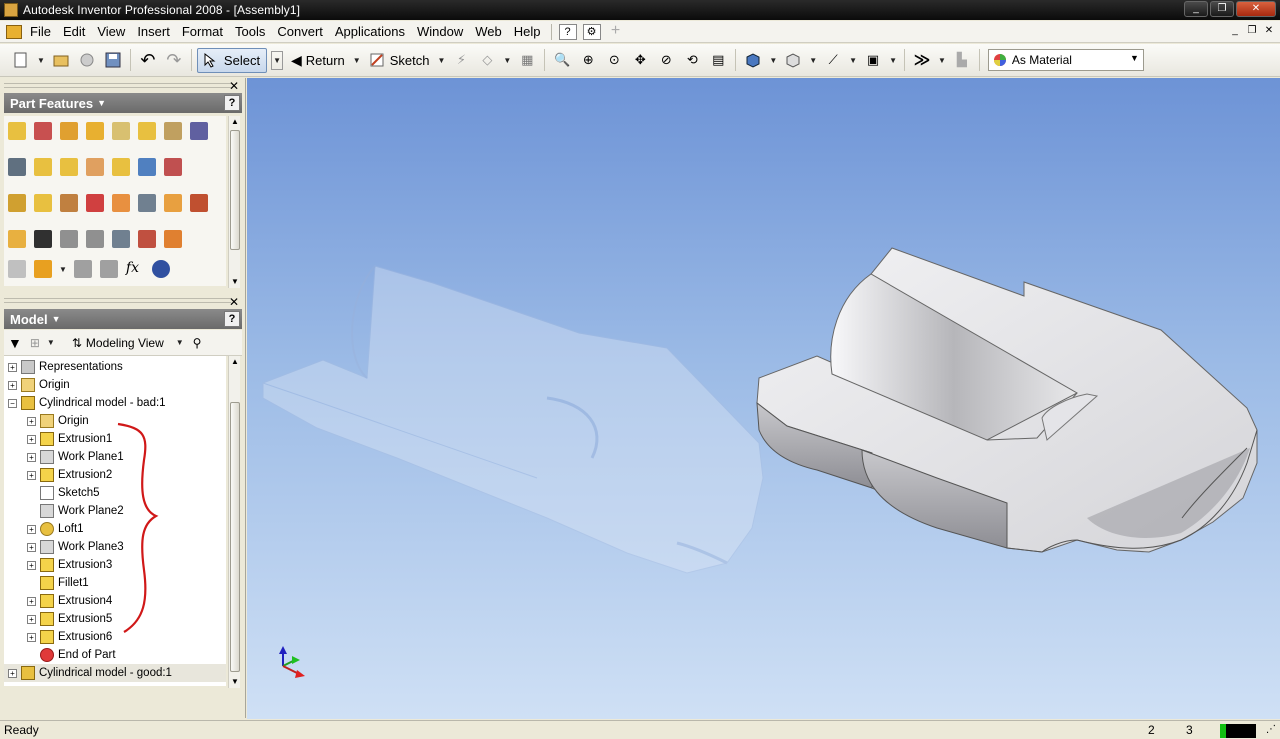  I want to click on tree-item-extrusion1: + Extrusion1, so click(69, 439).